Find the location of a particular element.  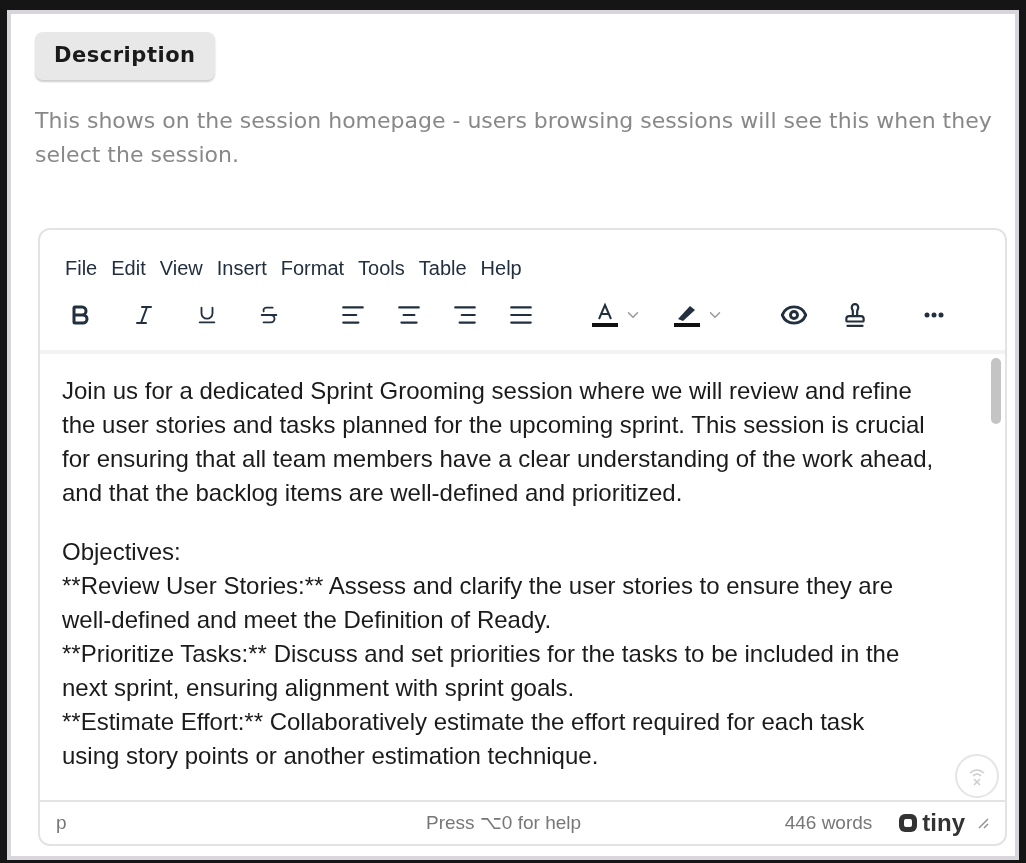

word-count: 446 words is located at coordinates (828, 823).